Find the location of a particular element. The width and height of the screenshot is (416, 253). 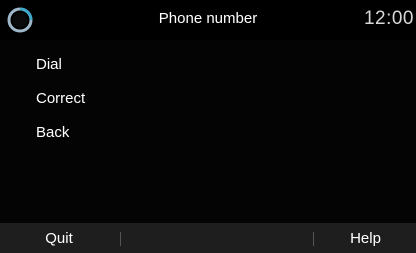

quit-label: Quit is located at coordinates (59, 238).